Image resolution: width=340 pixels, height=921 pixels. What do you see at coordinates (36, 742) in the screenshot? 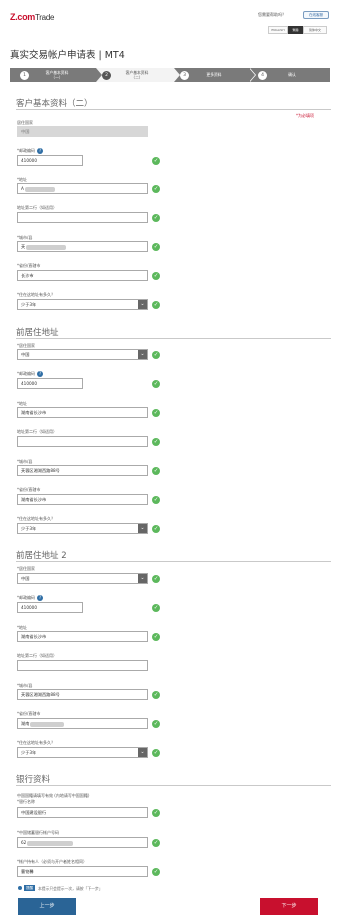
I see `prev2-years-label: *住在这地址有多久？` at bounding box center [36, 742].